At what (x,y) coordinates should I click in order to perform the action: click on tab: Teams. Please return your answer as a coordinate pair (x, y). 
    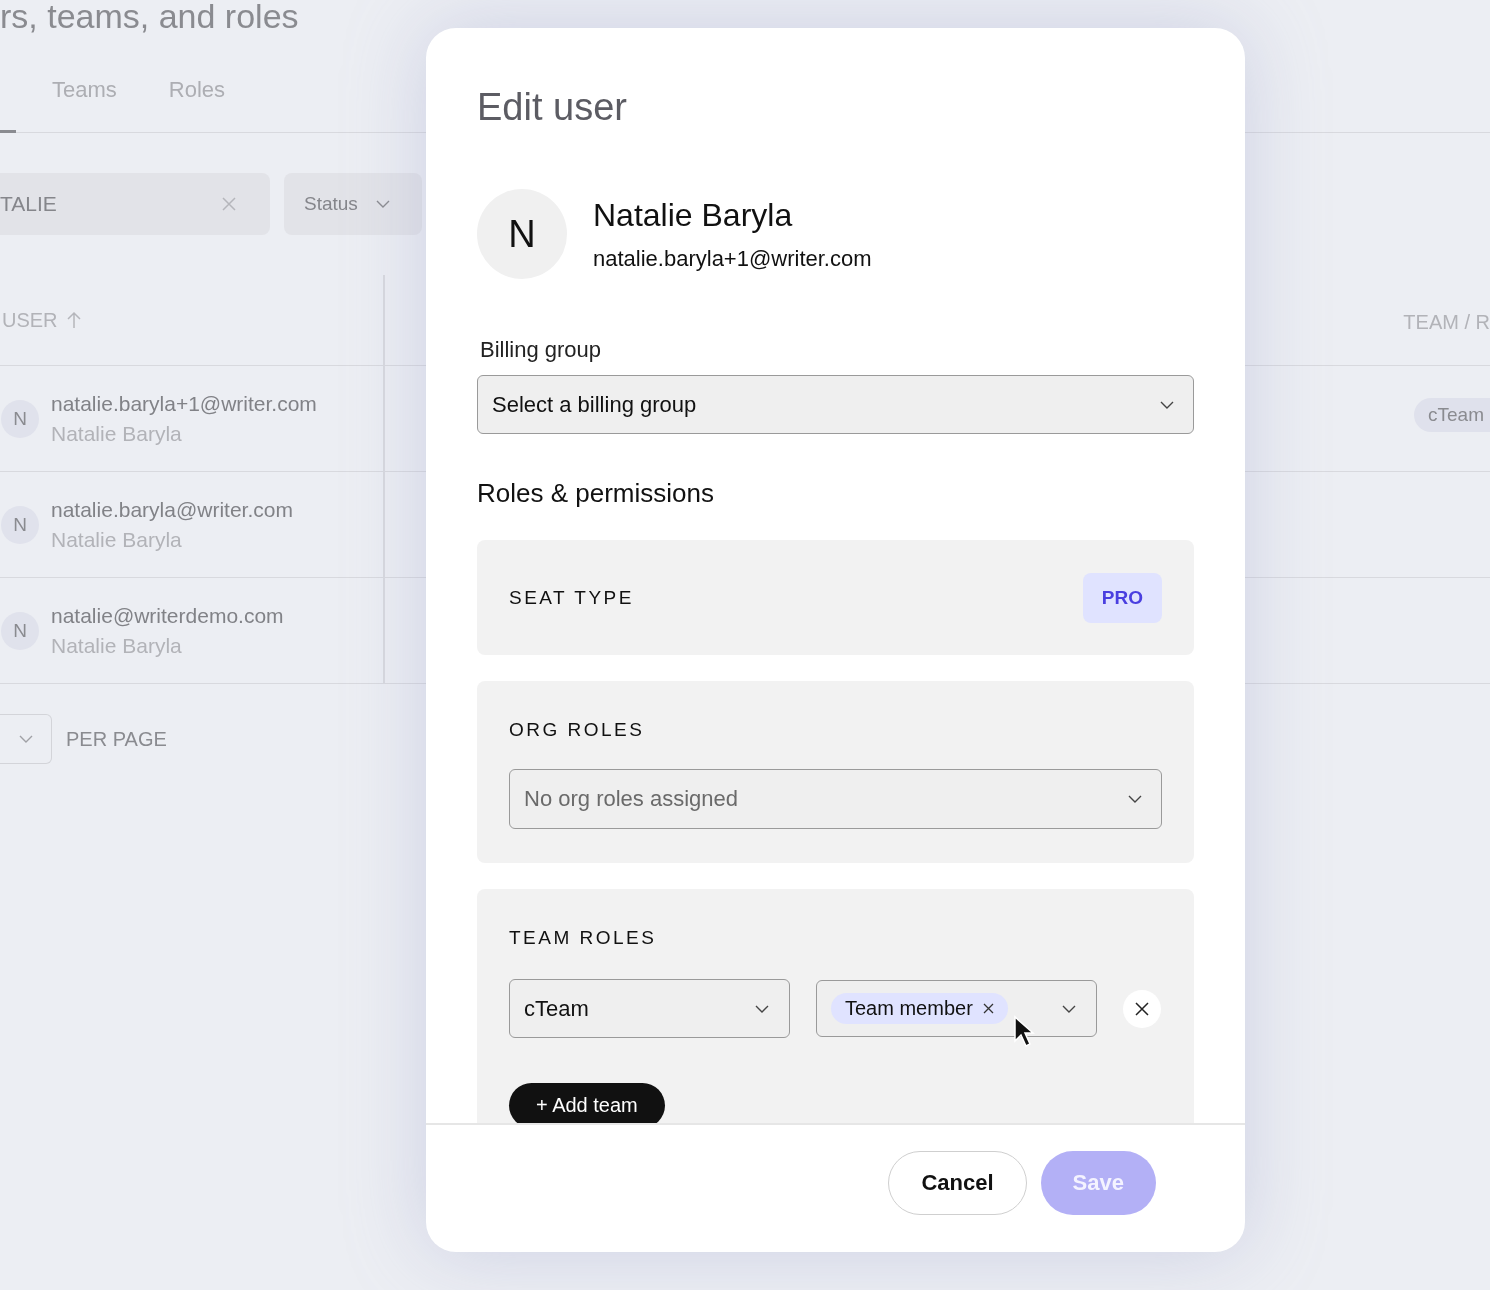
    Looking at the image, I should click on (84, 90).